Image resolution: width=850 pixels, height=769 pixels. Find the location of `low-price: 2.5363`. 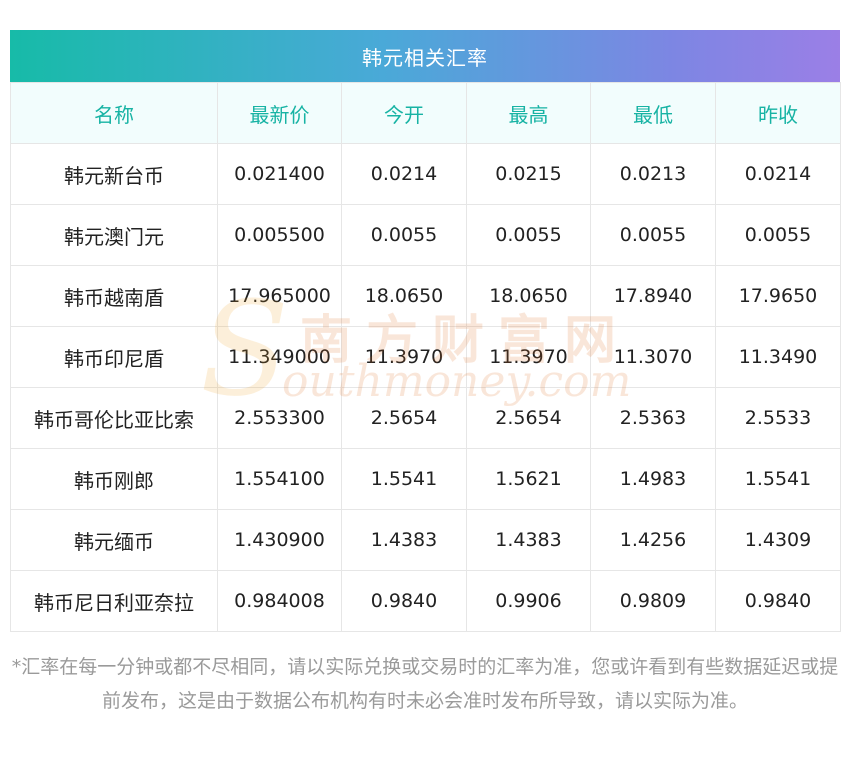

low-price: 2.5363 is located at coordinates (653, 418).